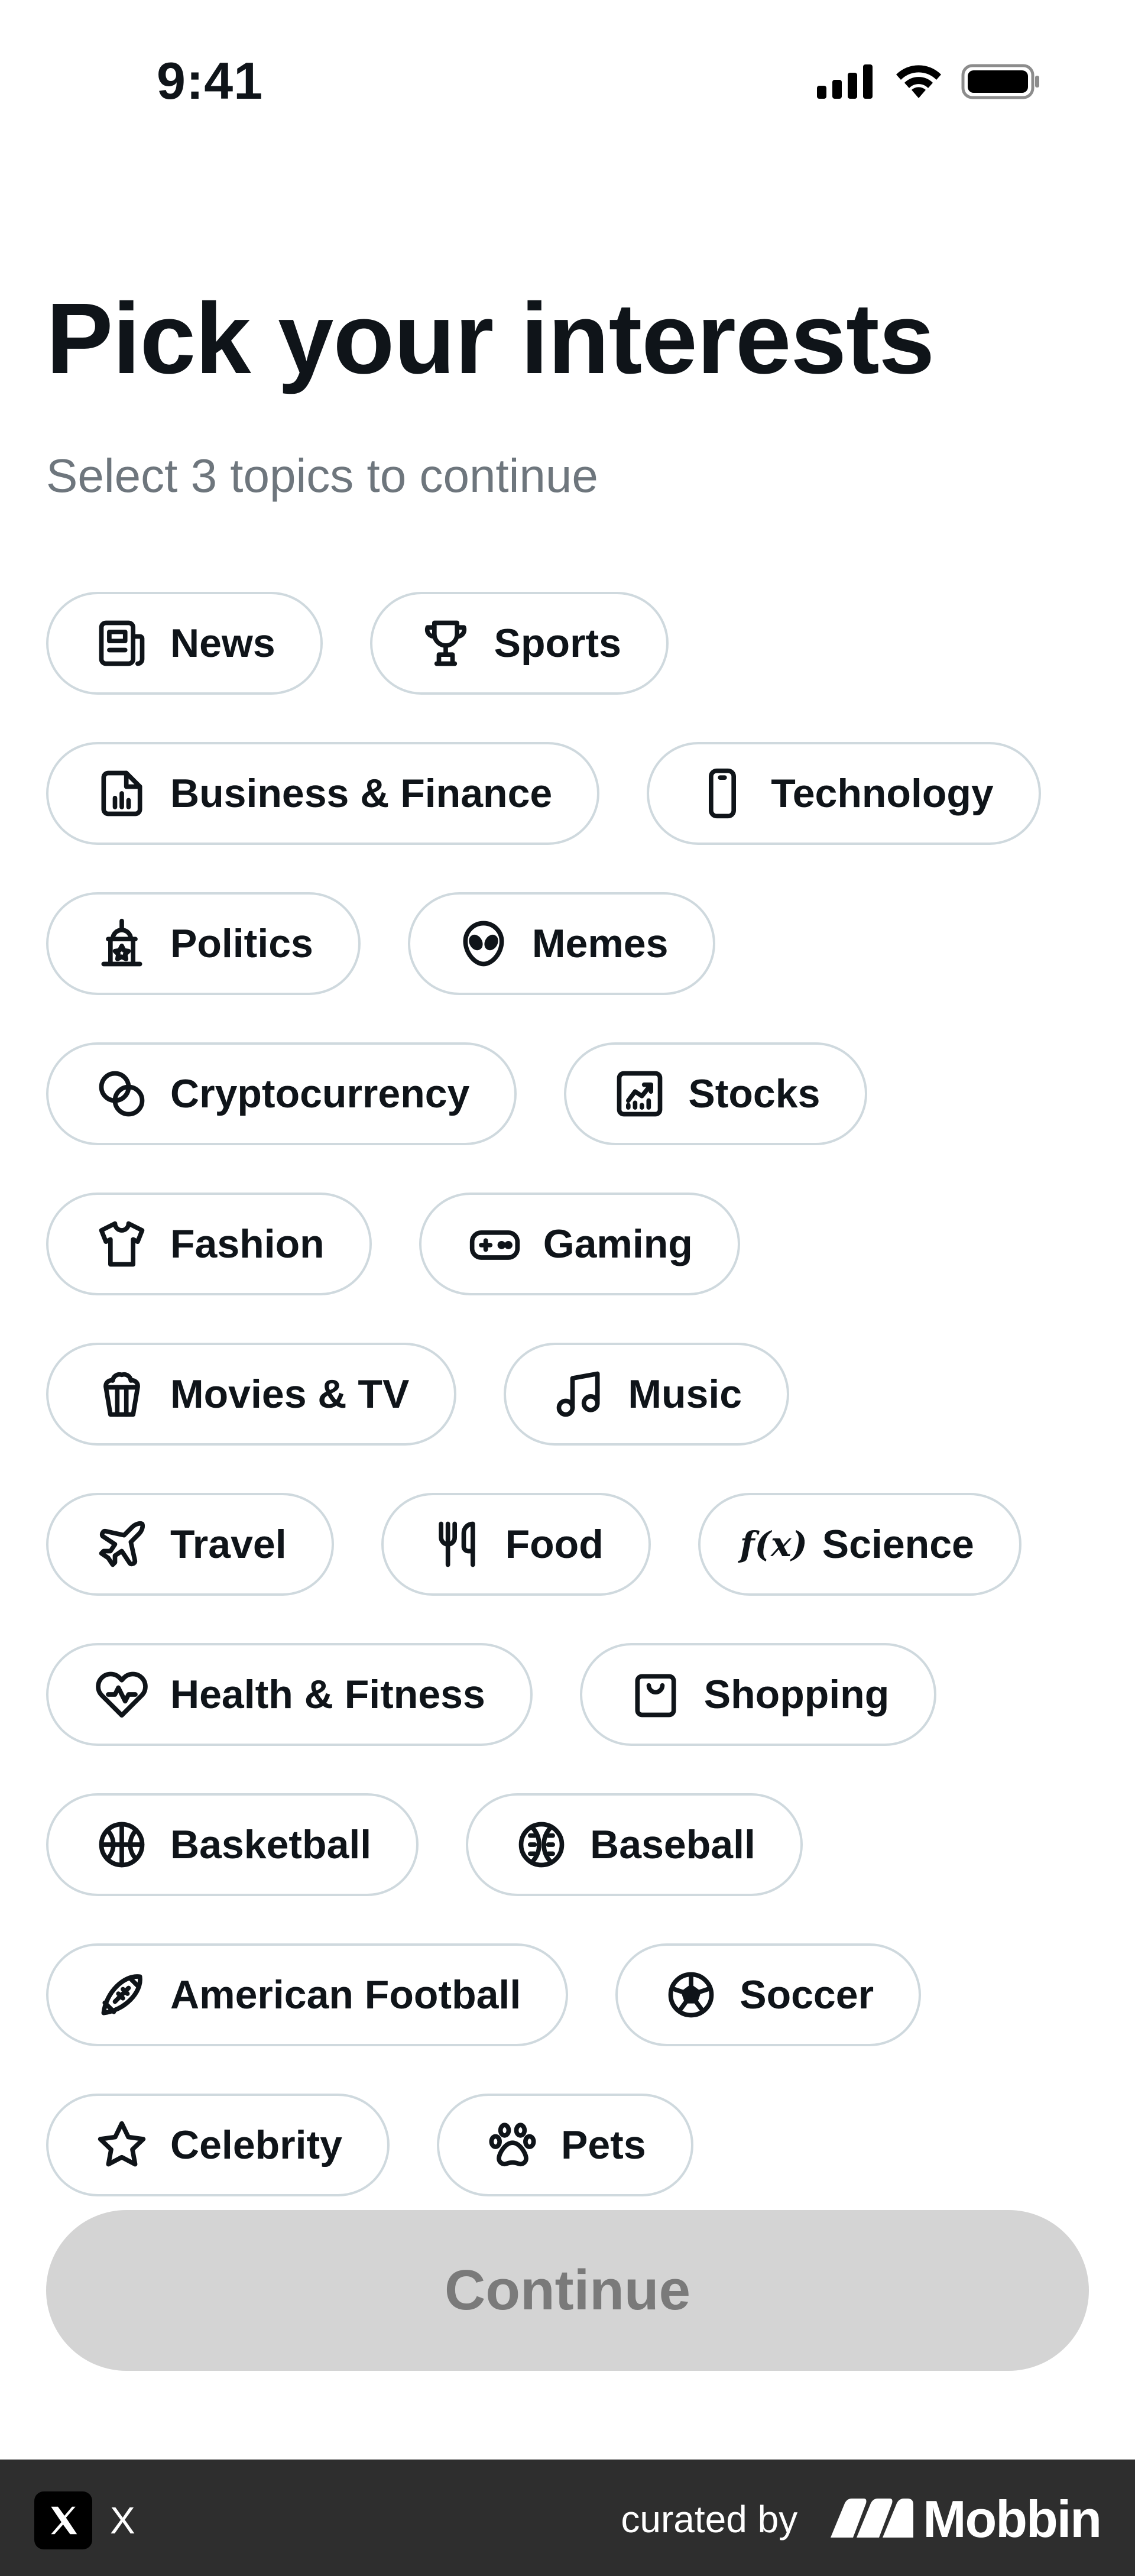 The image size is (1135, 2576). What do you see at coordinates (554, 1544) in the screenshot?
I see `topic-label: Food` at bounding box center [554, 1544].